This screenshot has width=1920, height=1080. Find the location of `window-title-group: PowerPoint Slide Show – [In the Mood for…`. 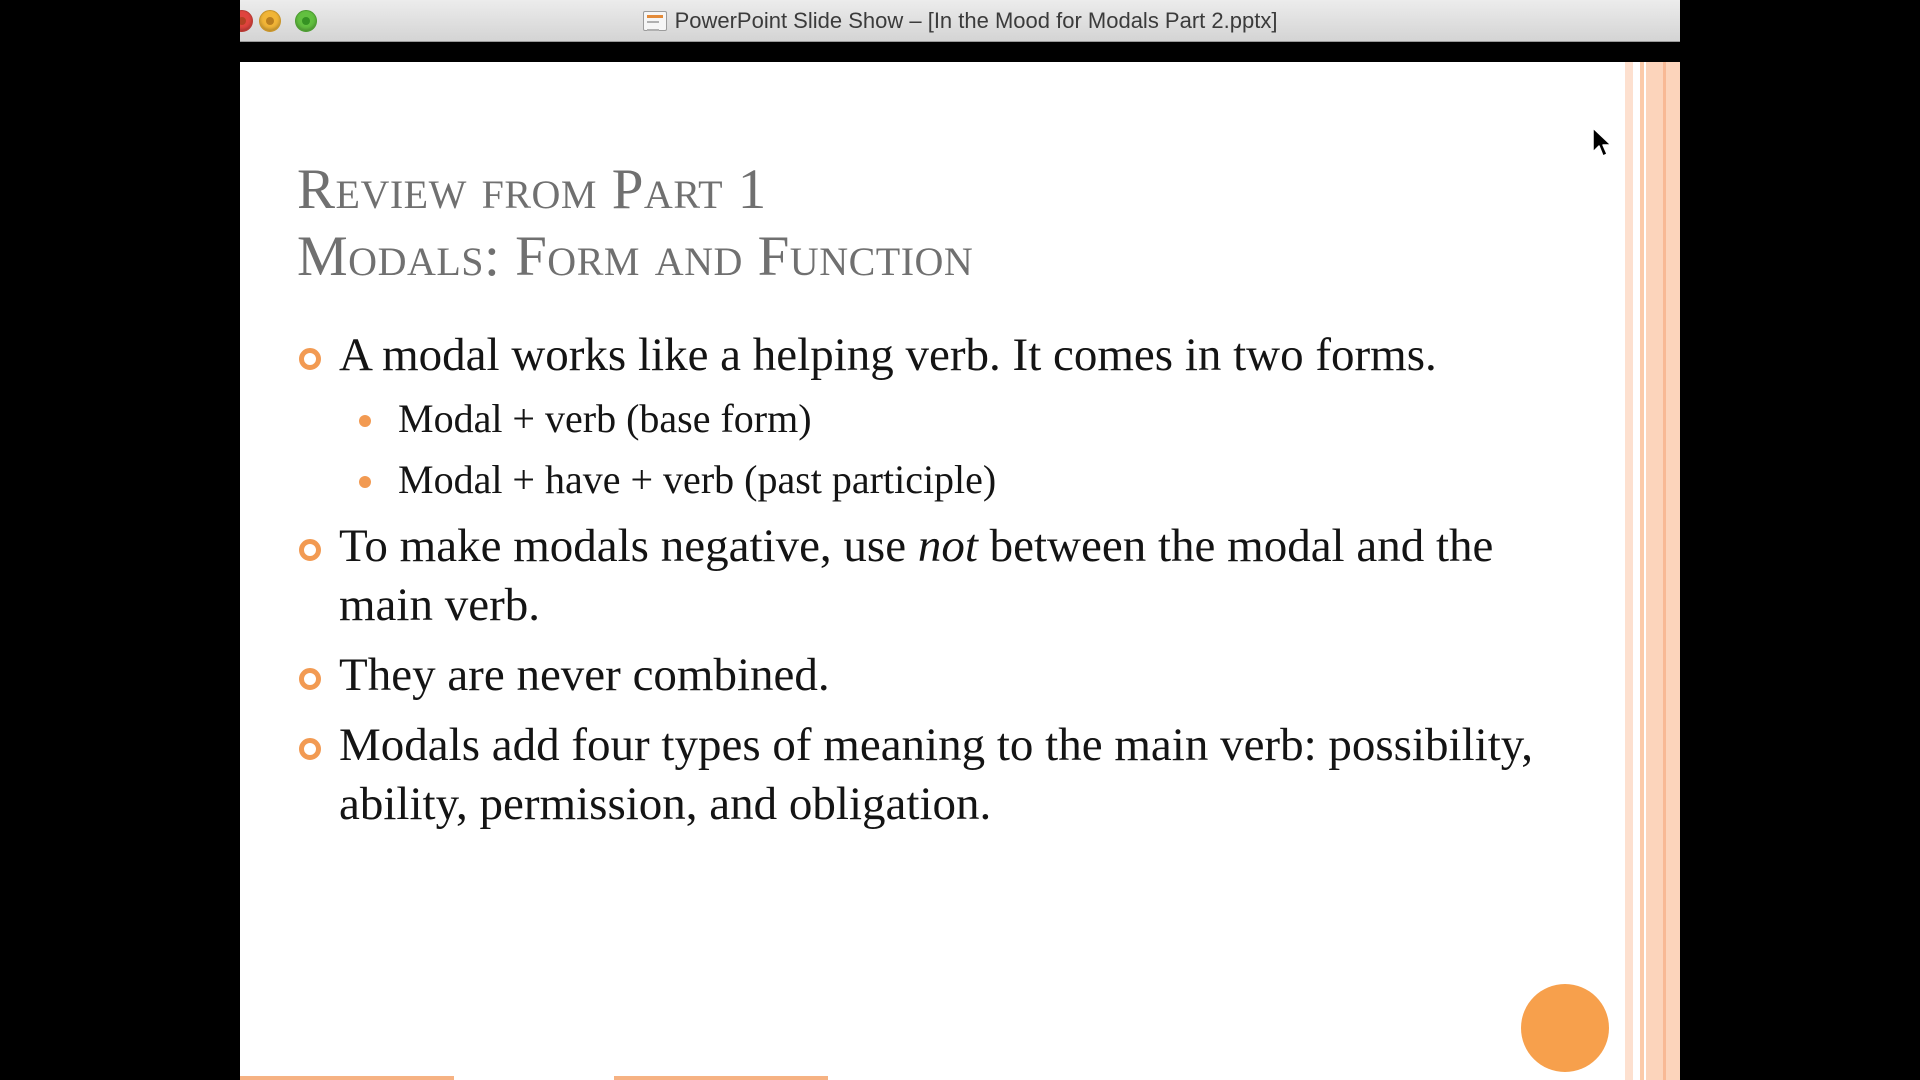

window-title-group: PowerPoint Slide Show – [In the Mood for… is located at coordinates (960, 20).